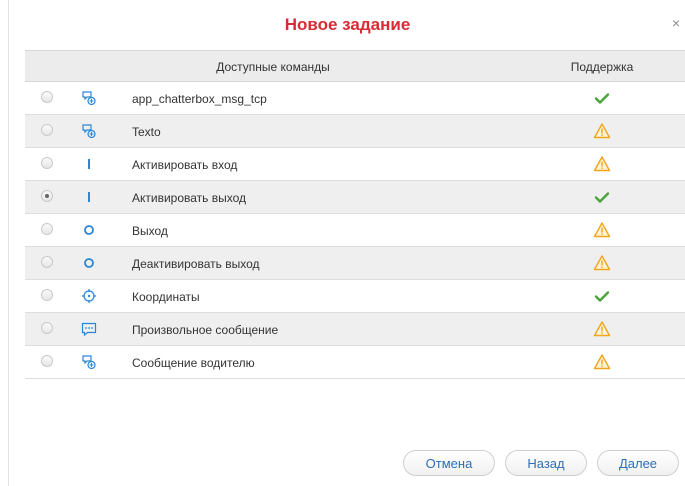  Describe the element at coordinates (185, 165) in the screenshot. I see `command-name: Активировать вход` at that location.